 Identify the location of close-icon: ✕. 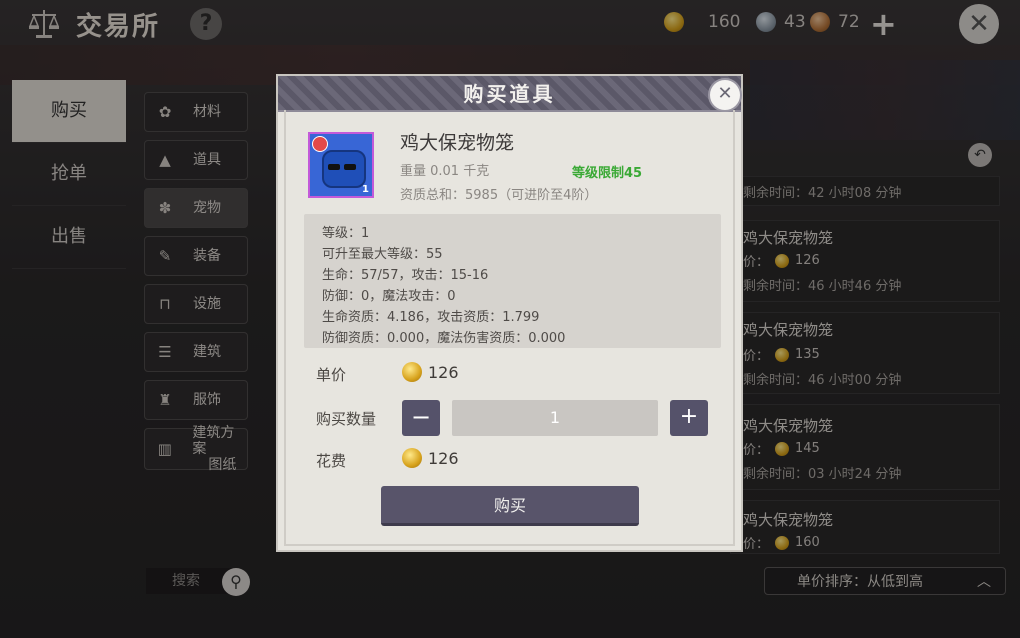
(725, 95).